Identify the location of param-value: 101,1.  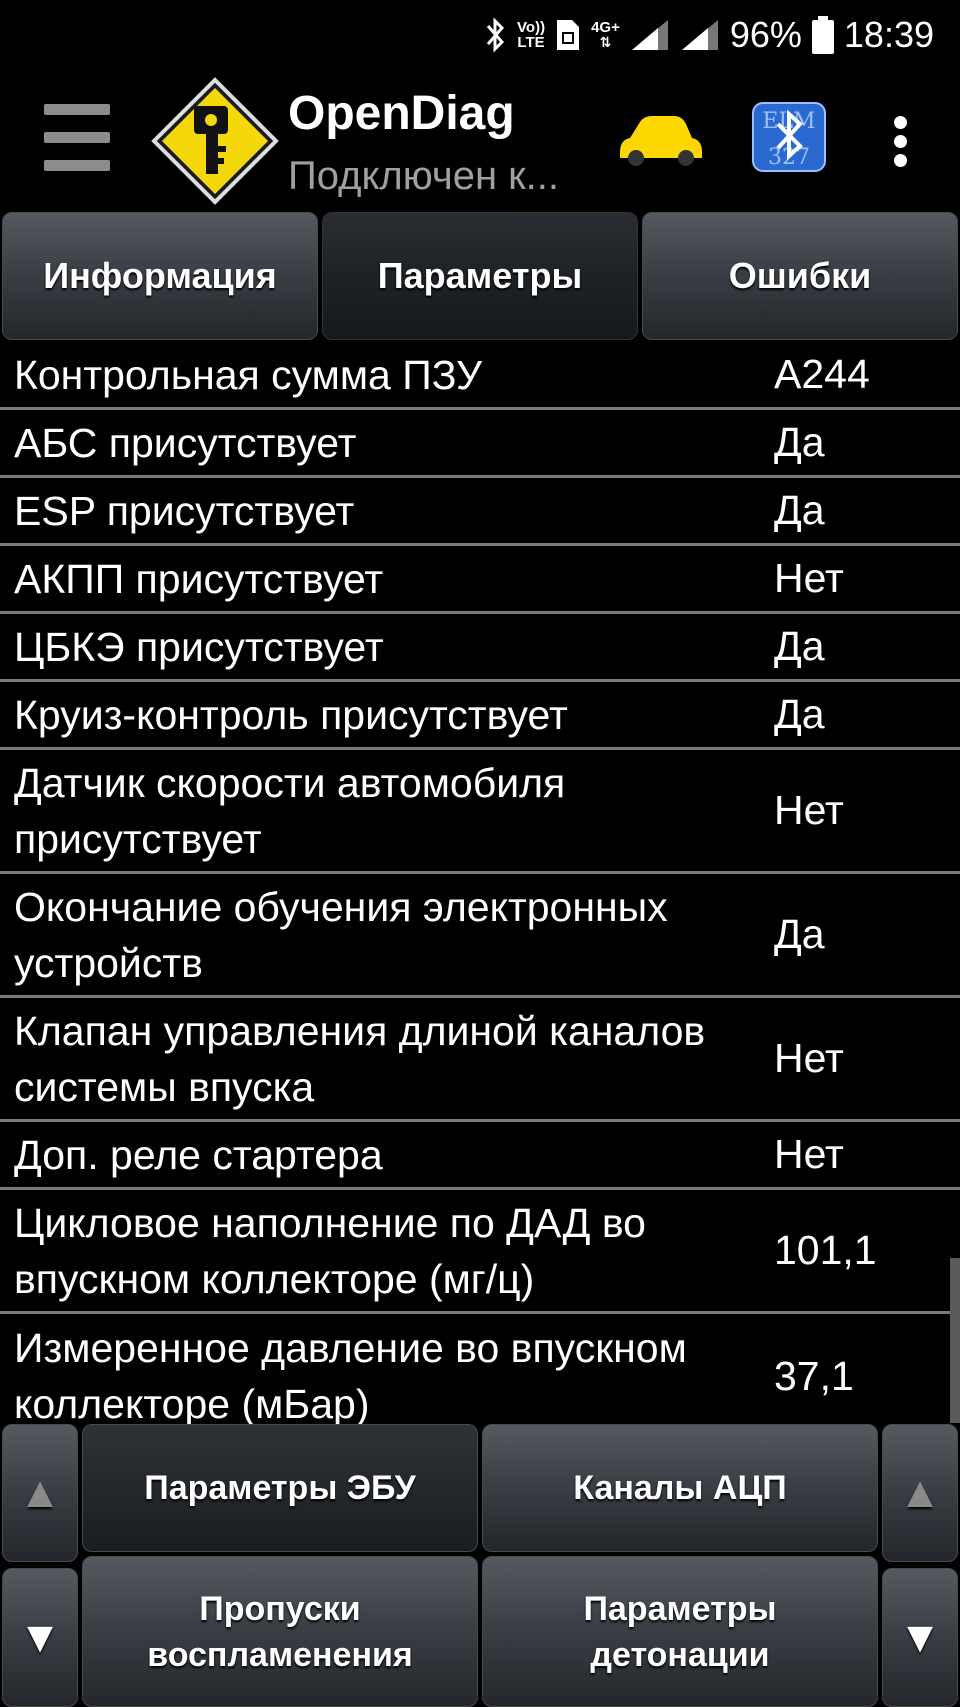
(825, 1250).